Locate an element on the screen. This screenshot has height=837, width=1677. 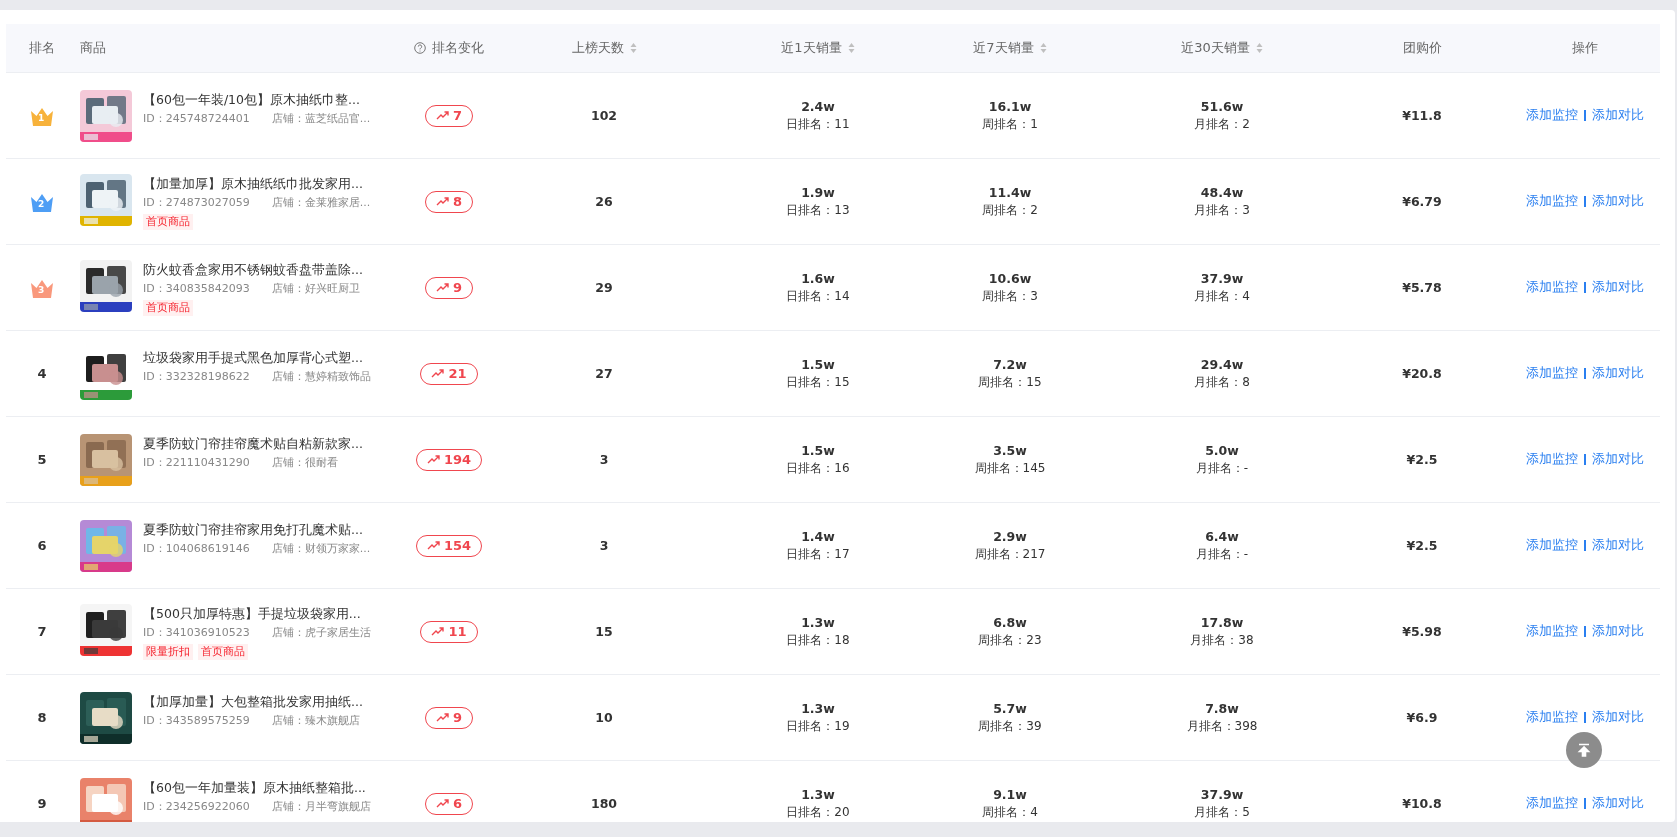
week-sales: 5.7w is located at coordinates (1010, 708).